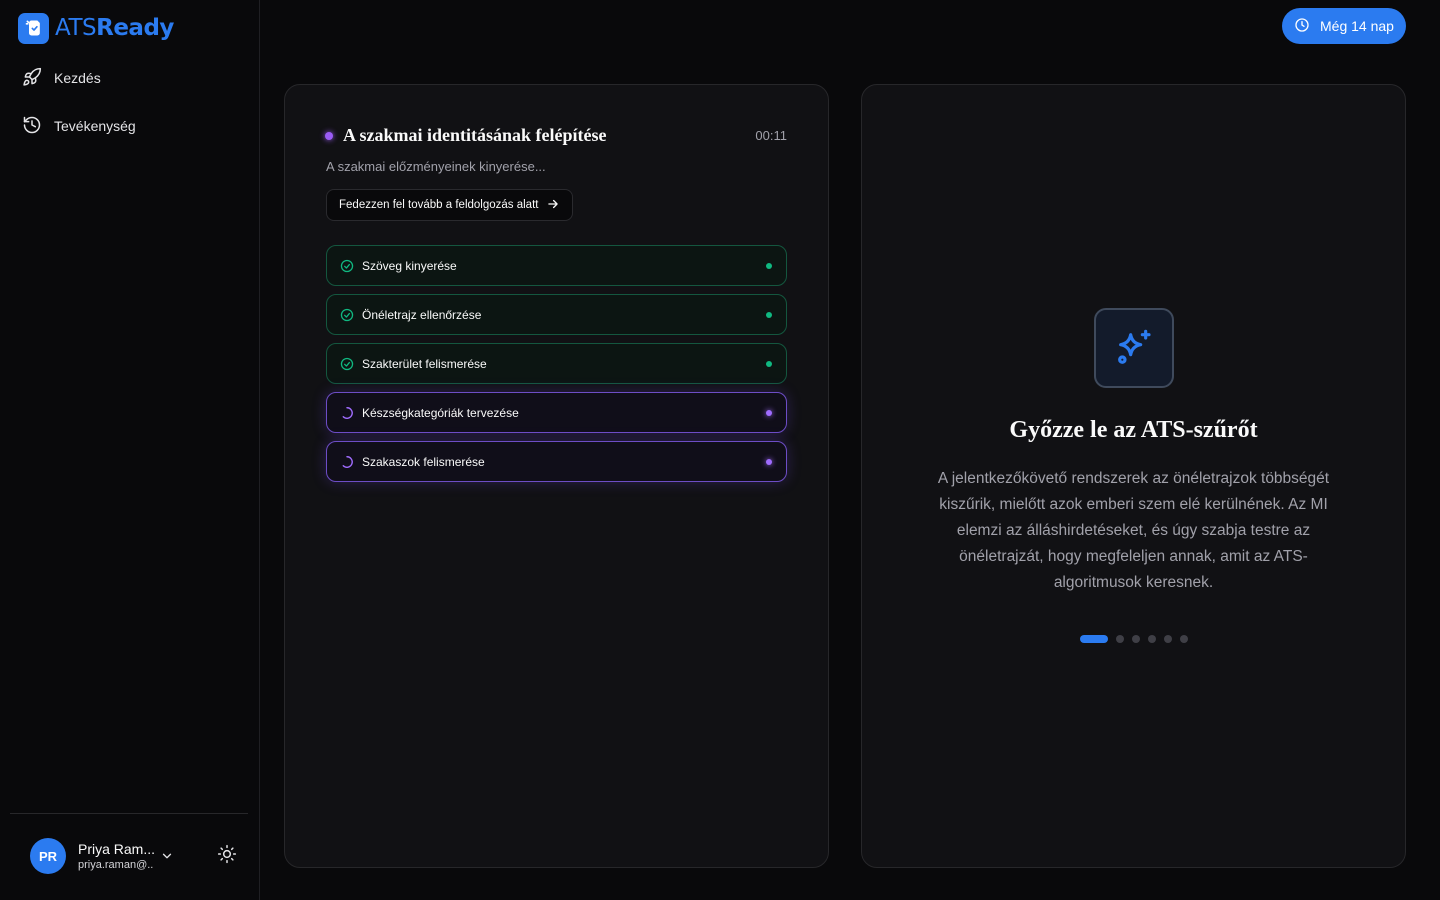  I want to click on step-label: Szakaszok felismerése, so click(423, 461).